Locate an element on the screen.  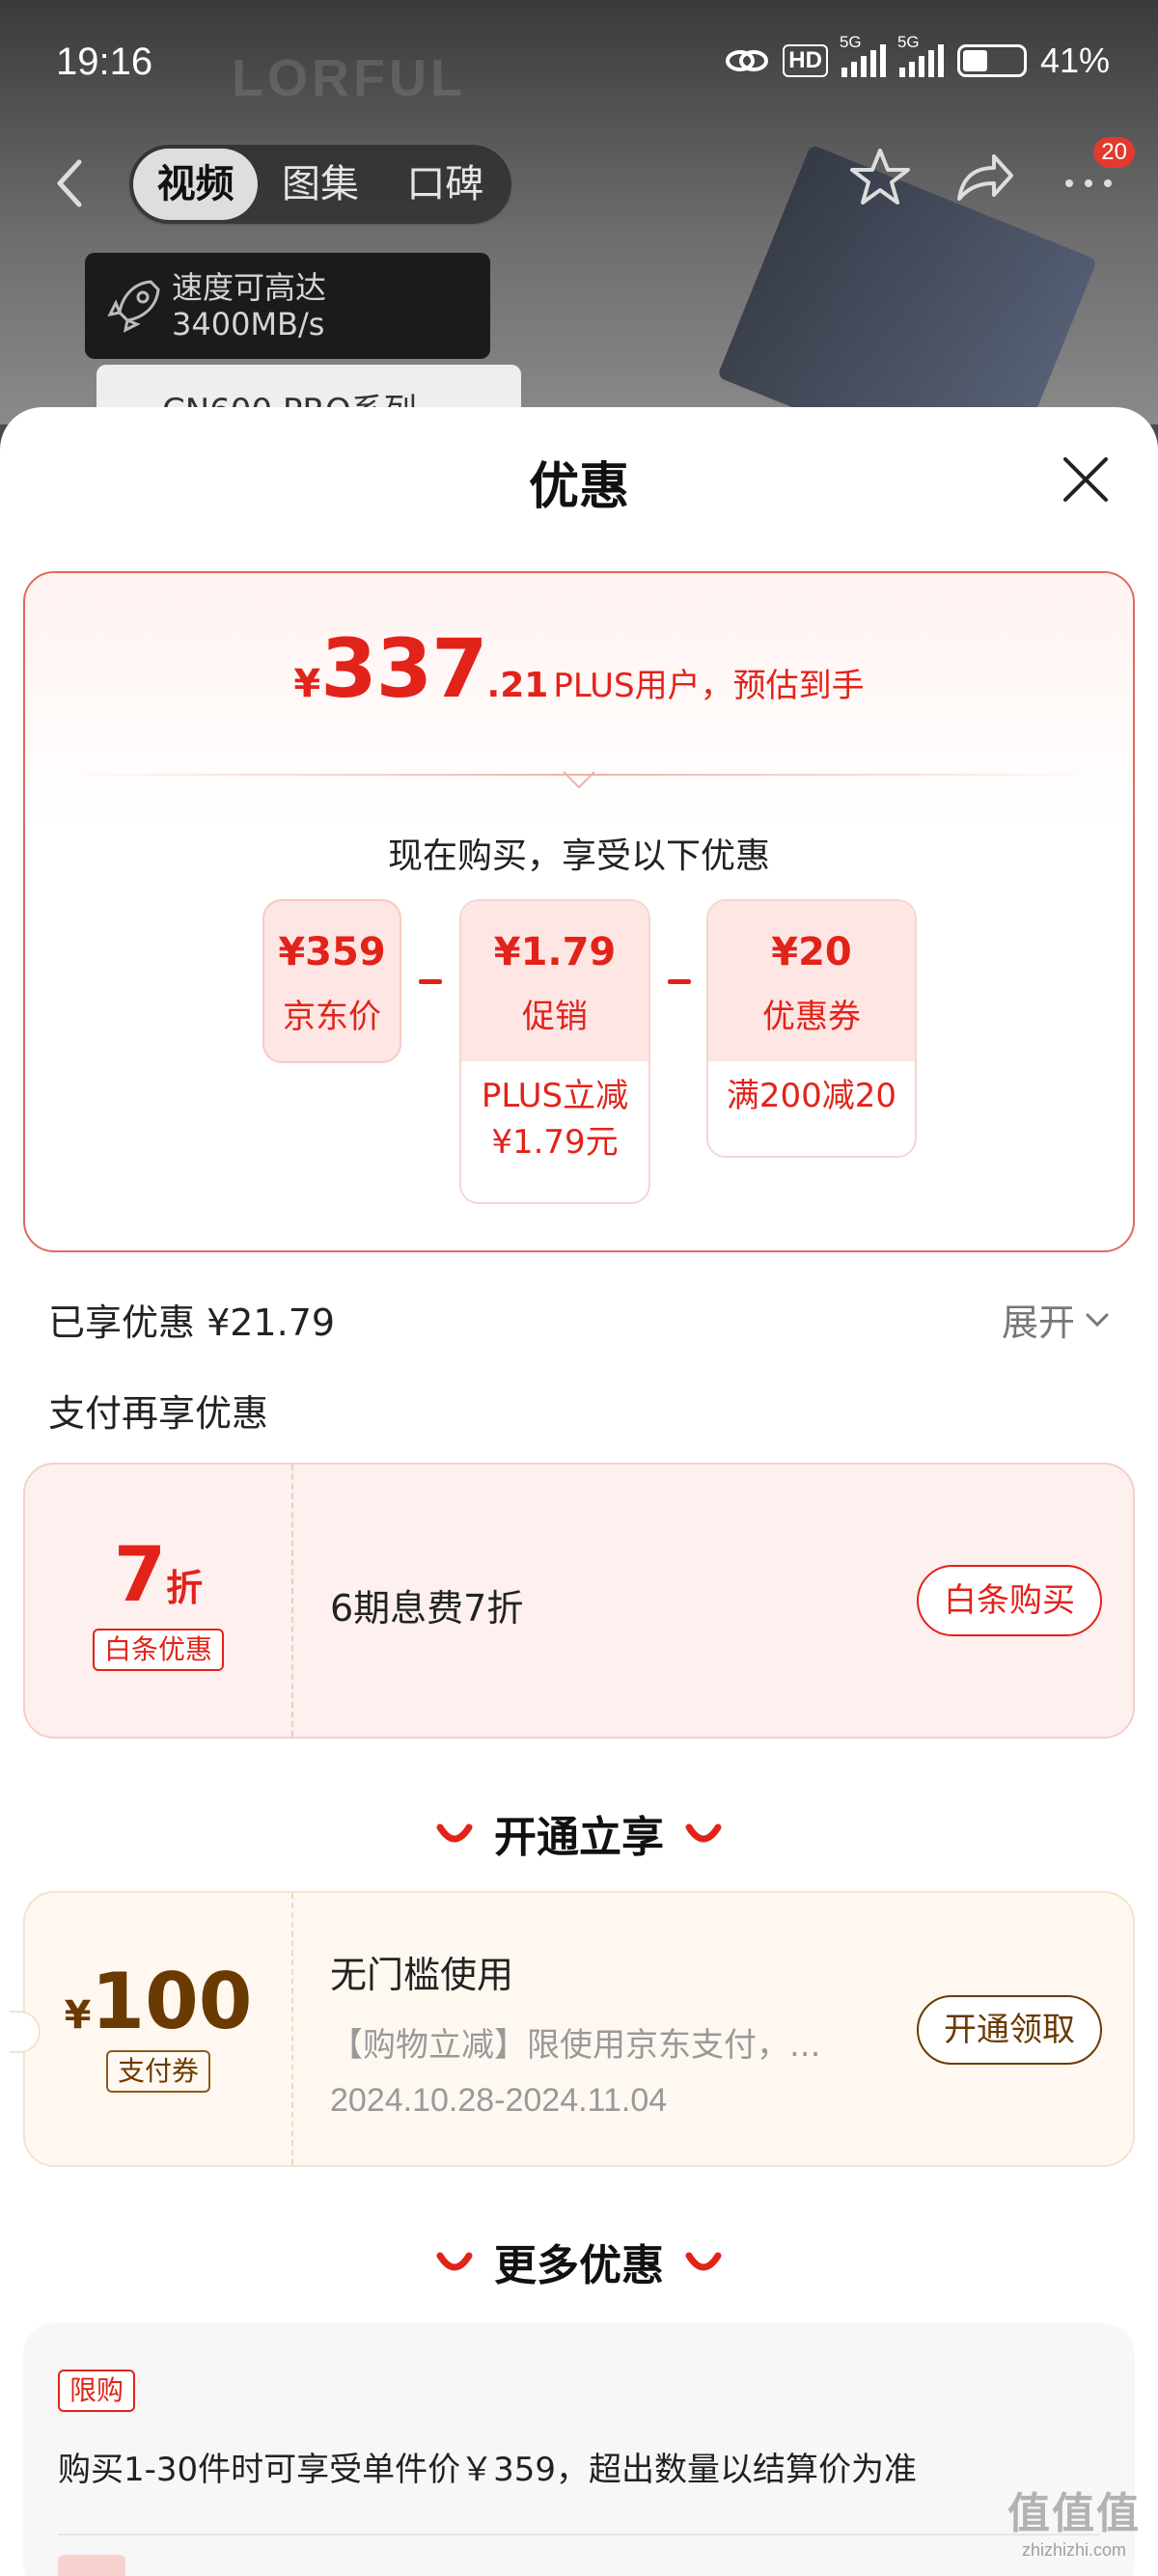
pay-coupon-value: ¥100 支付券 is located at coordinates (158, 2029).